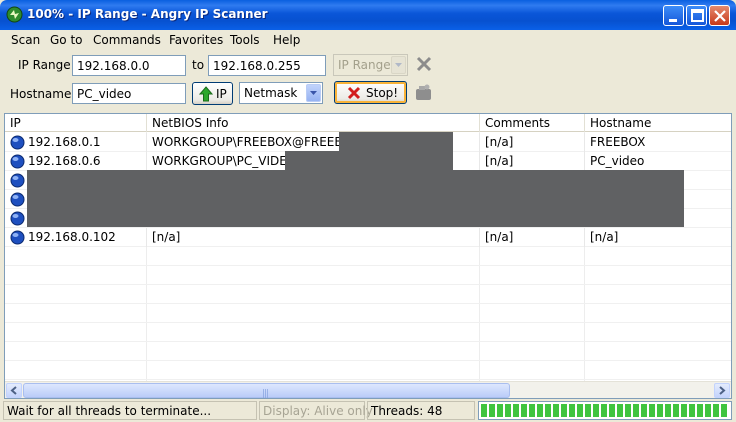 This screenshot has width=736, height=422. I want to click on clear-x-icon, so click(424, 64).